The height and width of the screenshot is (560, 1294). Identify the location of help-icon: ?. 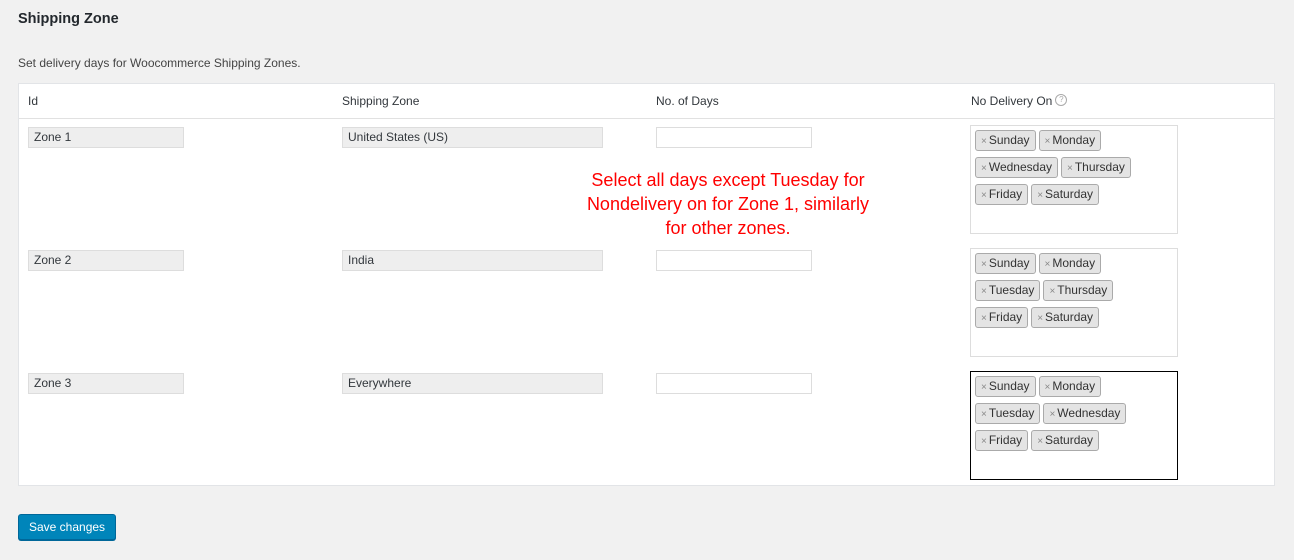
(1061, 100).